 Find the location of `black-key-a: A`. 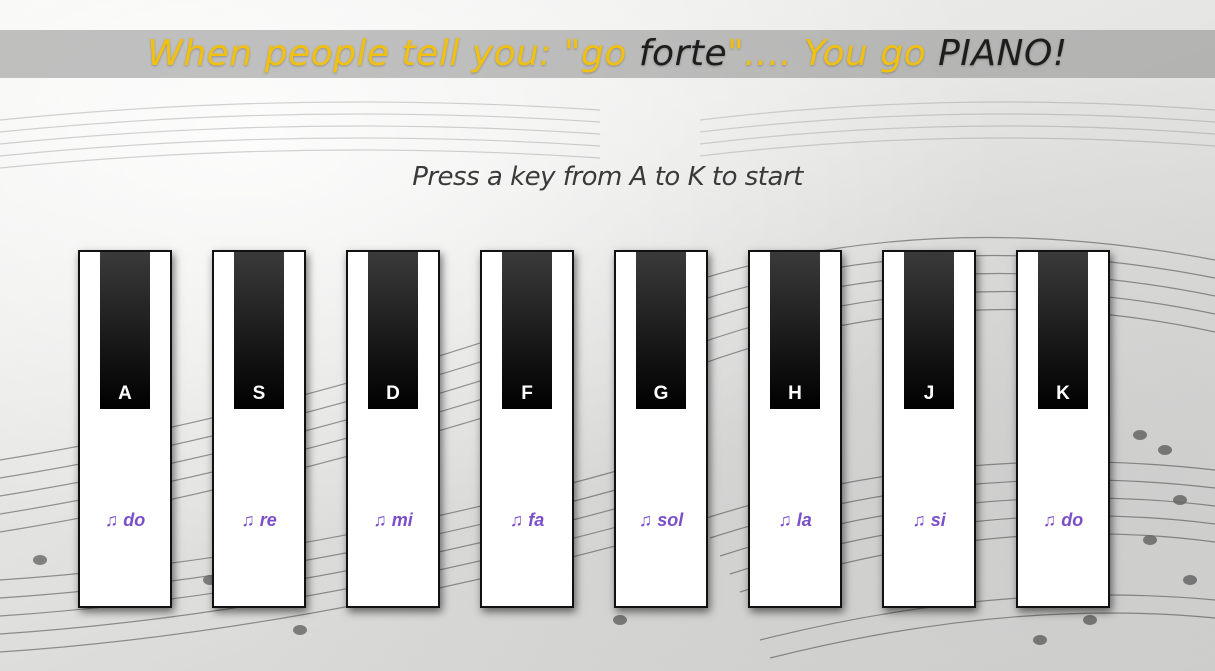

black-key-a: A is located at coordinates (125, 330).